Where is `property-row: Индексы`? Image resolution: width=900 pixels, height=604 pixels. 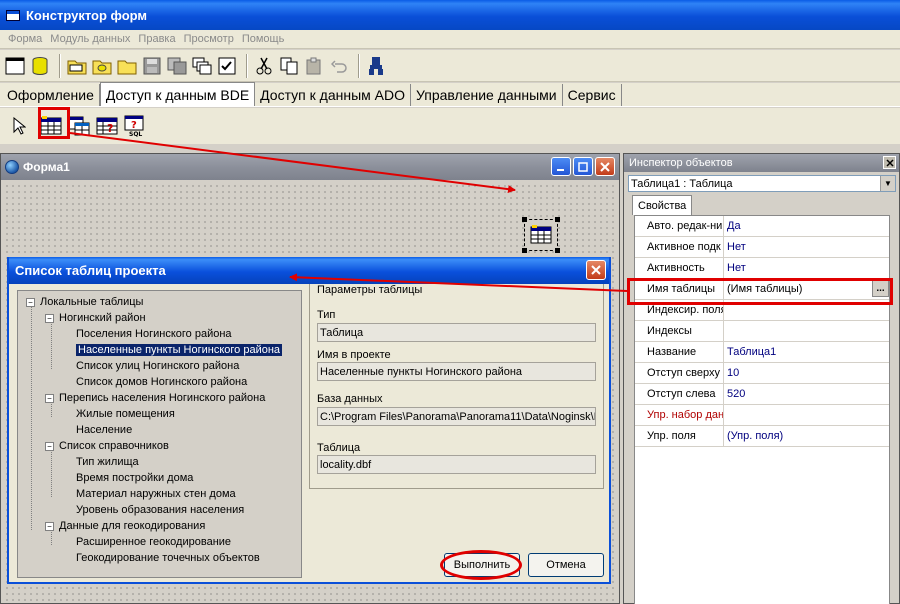
property-row: Индексы is located at coordinates (762, 331).